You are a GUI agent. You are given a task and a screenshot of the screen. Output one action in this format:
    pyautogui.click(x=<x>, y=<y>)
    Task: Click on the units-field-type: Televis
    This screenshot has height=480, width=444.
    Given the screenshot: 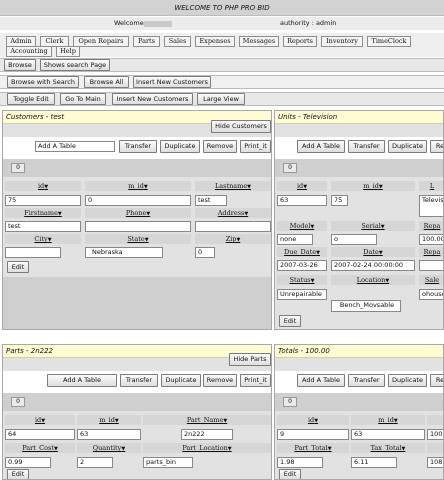 What is the action you would take?
    pyautogui.click(x=431, y=206)
    